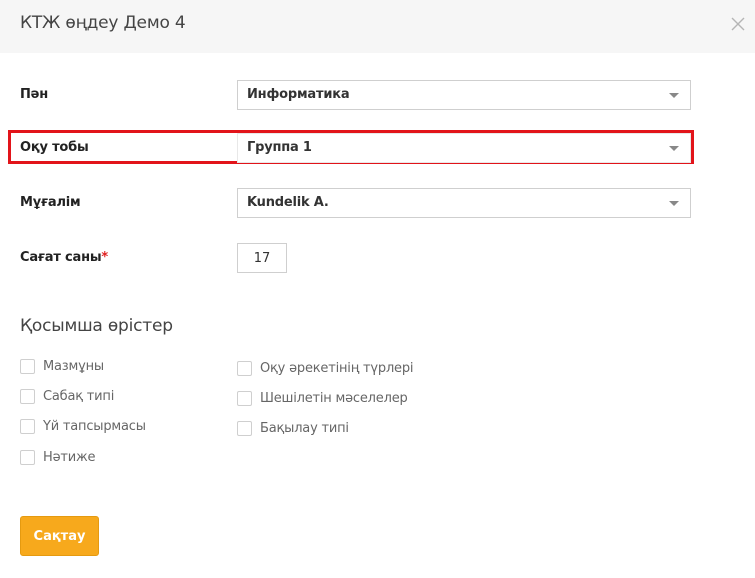  What do you see at coordinates (334, 398) in the screenshot?
I see `checkbox-label: Шешілетін мәселелер` at bounding box center [334, 398].